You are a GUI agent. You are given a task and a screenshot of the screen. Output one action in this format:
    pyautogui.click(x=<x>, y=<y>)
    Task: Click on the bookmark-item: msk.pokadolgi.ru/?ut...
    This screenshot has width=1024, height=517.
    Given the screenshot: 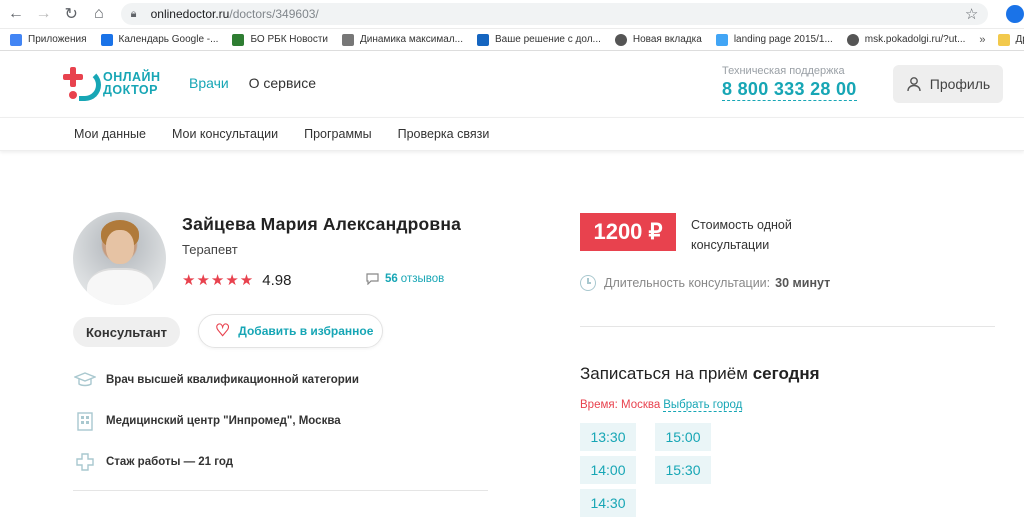 What is the action you would take?
    pyautogui.click(x=905, y=39)
    